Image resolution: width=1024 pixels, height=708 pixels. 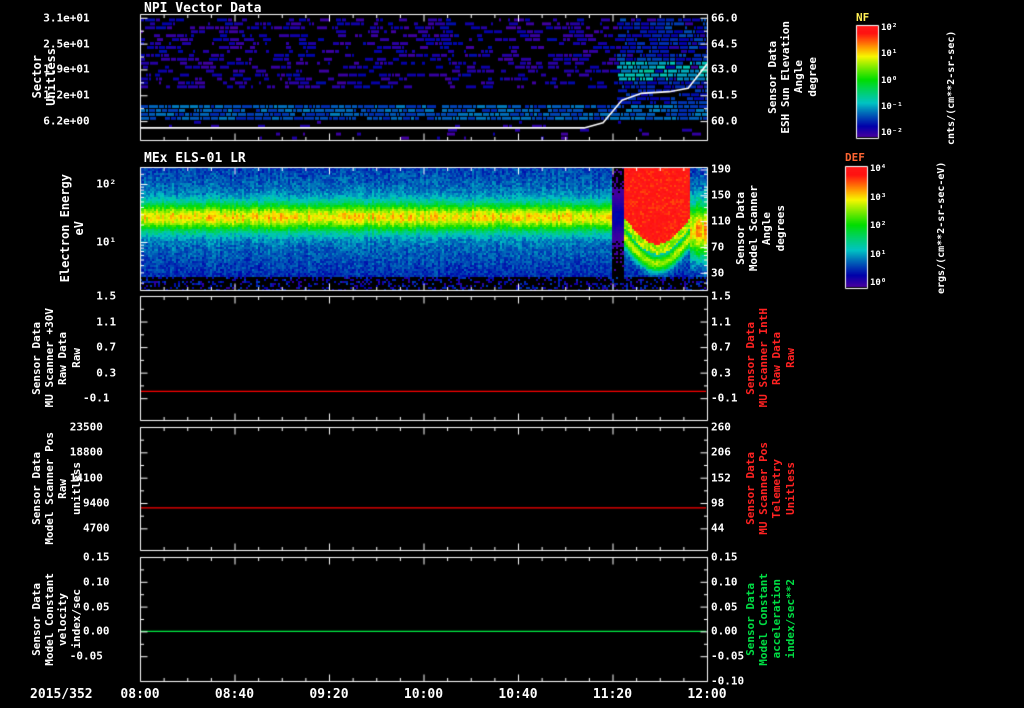 I want to click on y-tick-label: 260, so click(x=721, y=427).